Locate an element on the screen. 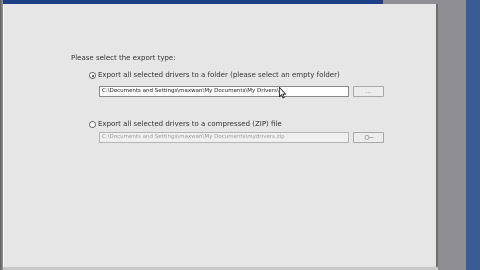 The height and width of the screenshot is (270, 480). side-panel is located at coordinates (473, 135).